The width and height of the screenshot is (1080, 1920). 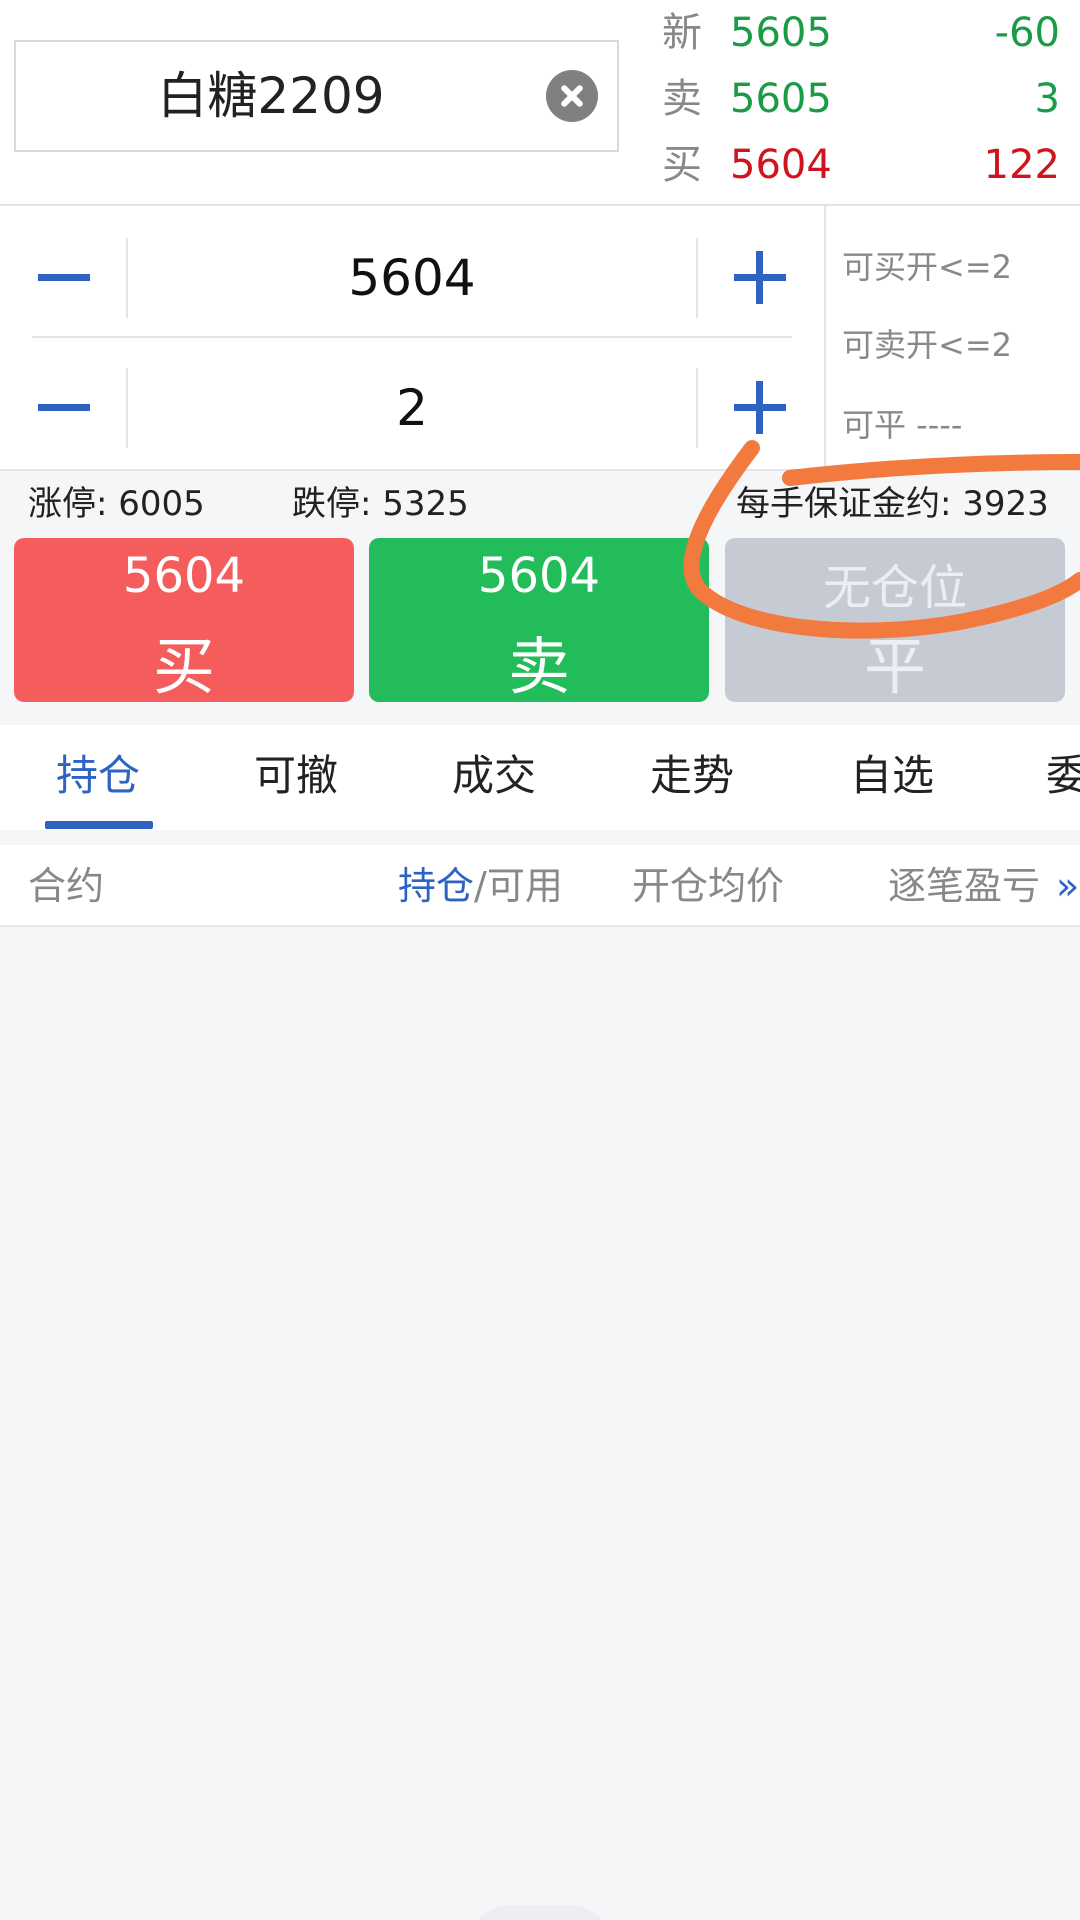 I want to click on contract-name: 白糖2209, so click(x=271, y=96).